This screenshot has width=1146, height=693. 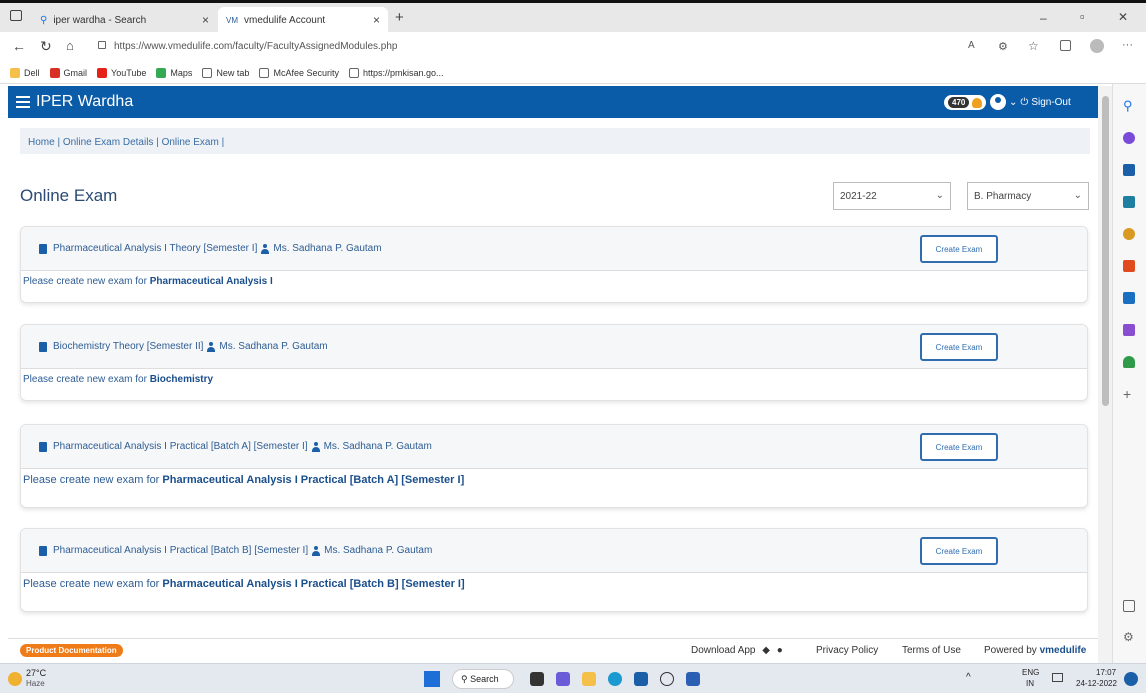 What do you see at coordinates (615, 679) in the screenshot?
I see `edge-icon` at bounding box center [615, 679].